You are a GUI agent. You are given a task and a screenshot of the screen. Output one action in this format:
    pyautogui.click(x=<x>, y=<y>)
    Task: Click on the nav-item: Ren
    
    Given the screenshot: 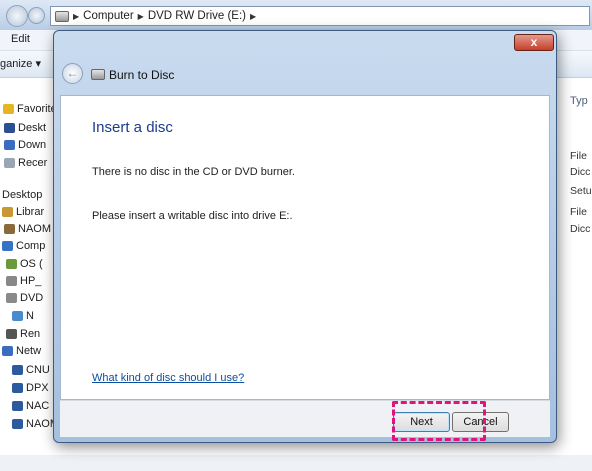 What is the action you would take?
    pyautogui.click(x=23, y=334)
    